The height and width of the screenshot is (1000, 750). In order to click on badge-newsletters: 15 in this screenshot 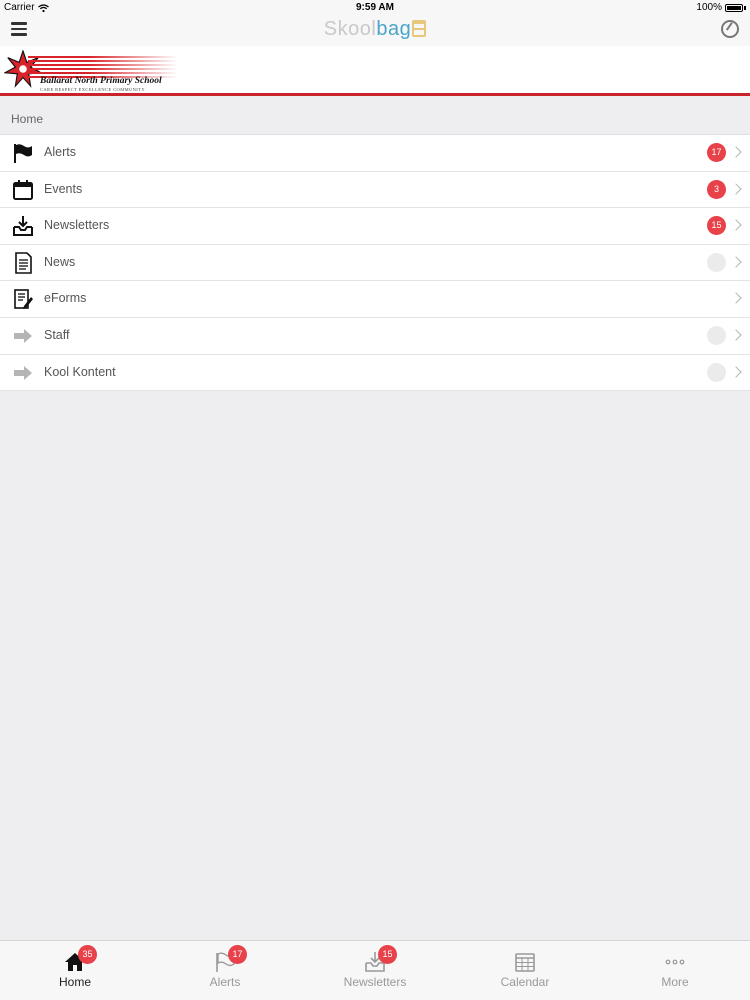, I will do `click(716, 226)`.